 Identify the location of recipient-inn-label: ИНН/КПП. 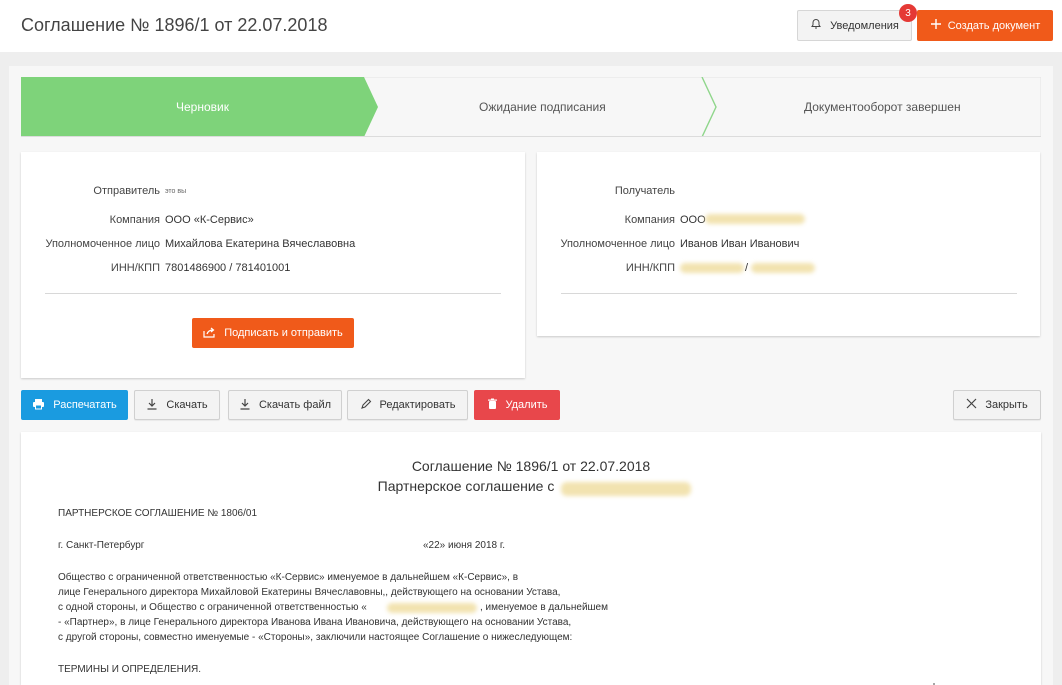
(650, 268).